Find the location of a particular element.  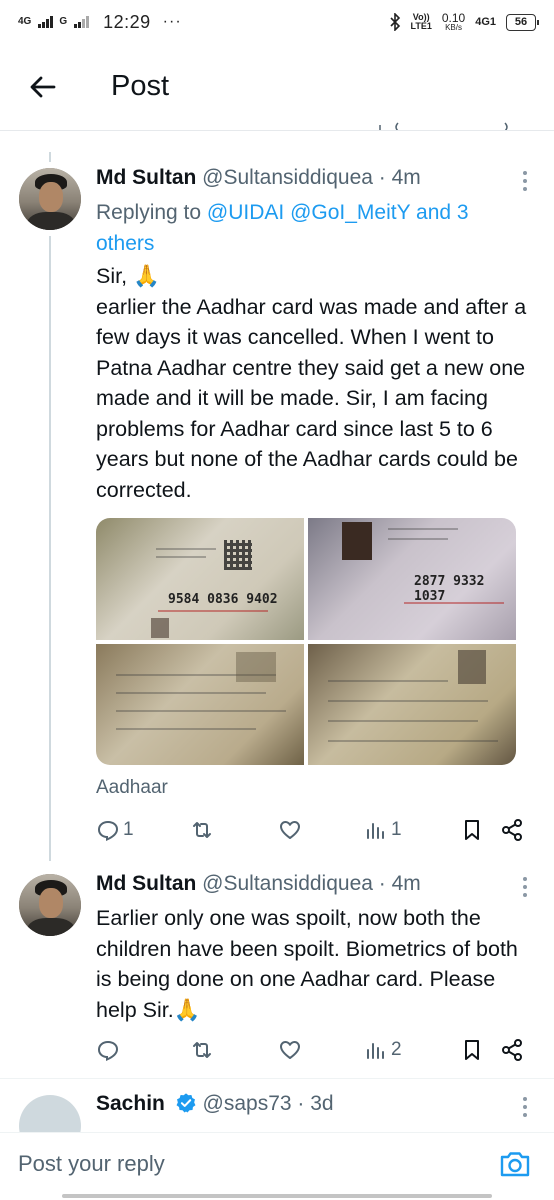

media-label: Aadhaar is located at coordinates (132, 787).